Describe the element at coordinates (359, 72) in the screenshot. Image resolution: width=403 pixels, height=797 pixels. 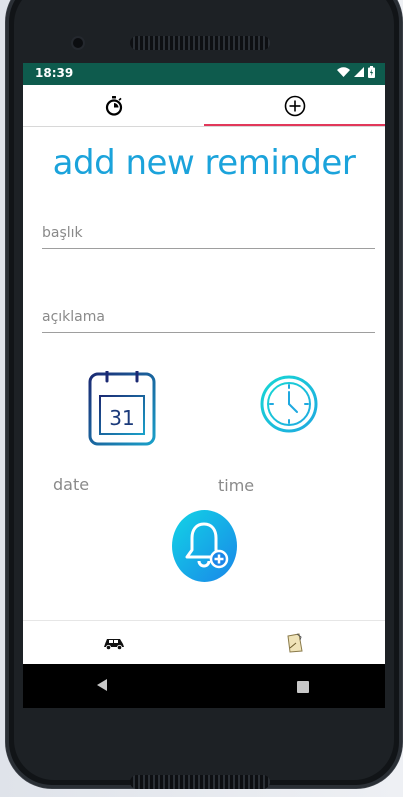
I see `signal-icon` at that location.